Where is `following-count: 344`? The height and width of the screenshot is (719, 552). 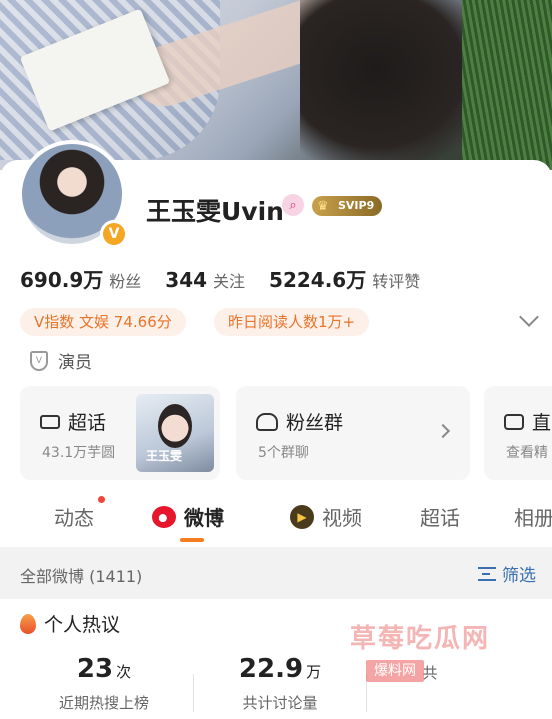
following-count: 344 is located at coordinates (186, 280).